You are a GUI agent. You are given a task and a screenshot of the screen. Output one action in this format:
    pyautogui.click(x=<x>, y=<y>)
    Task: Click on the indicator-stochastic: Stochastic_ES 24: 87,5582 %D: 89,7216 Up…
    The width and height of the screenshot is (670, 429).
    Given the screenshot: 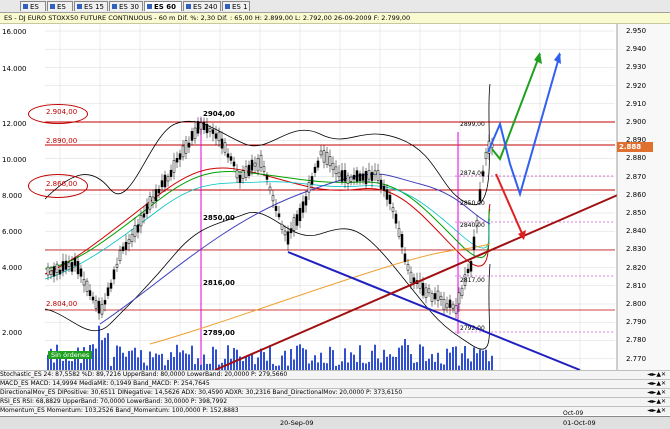 What is the action you would take?
    pyautogui.click(x=335, y=374)
    